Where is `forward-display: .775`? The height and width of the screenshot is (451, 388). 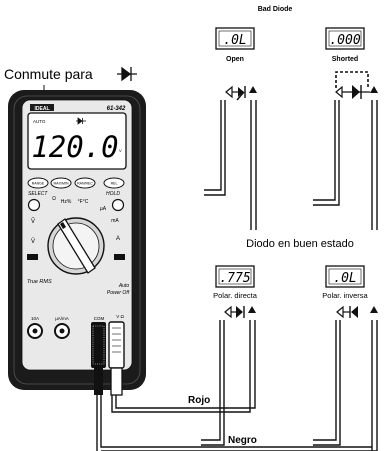 forward-display: .775 is located at coordinates (235, 276).